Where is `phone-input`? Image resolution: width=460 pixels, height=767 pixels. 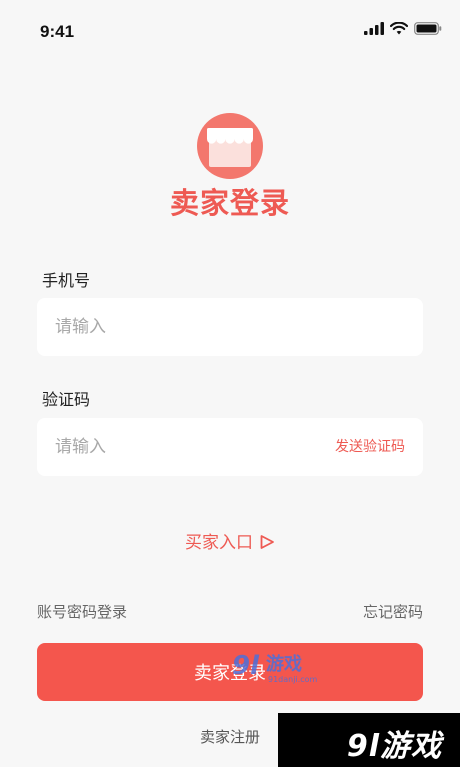 phone-input is located at coordinates (180, 327).